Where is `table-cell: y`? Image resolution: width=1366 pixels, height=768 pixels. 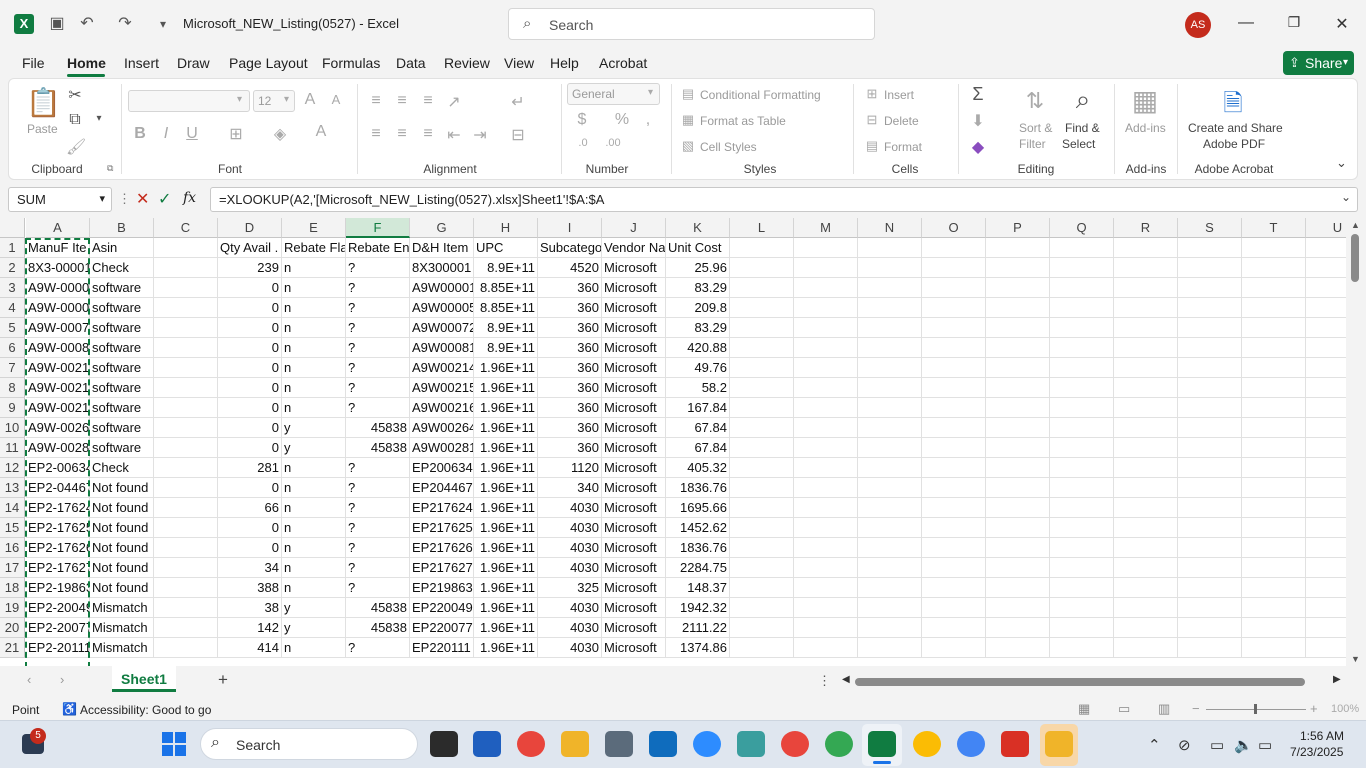
table-cell: y is located at coordinates (314, 628).